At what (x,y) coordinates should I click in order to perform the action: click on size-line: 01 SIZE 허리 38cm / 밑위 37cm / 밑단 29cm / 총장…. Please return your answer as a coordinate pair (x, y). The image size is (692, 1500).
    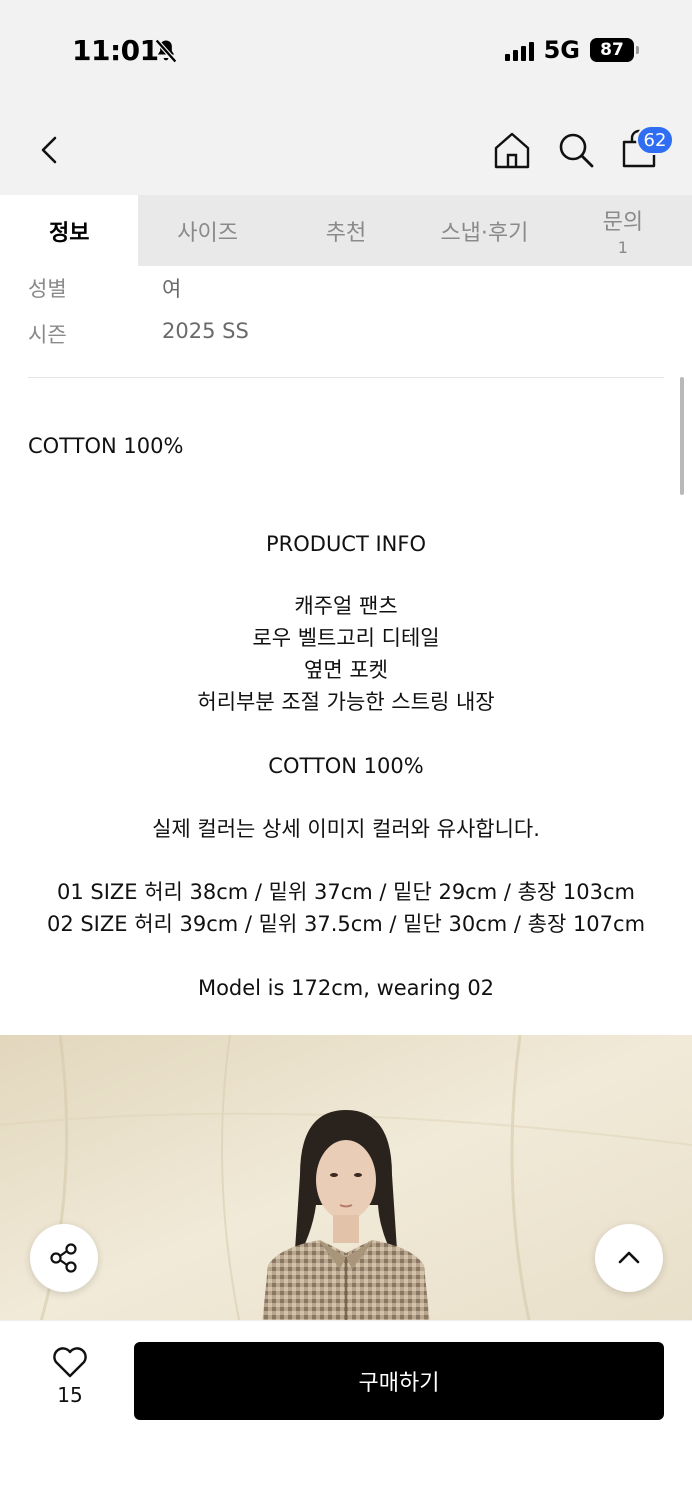
    Looking at the image, I should click on (346, 892).